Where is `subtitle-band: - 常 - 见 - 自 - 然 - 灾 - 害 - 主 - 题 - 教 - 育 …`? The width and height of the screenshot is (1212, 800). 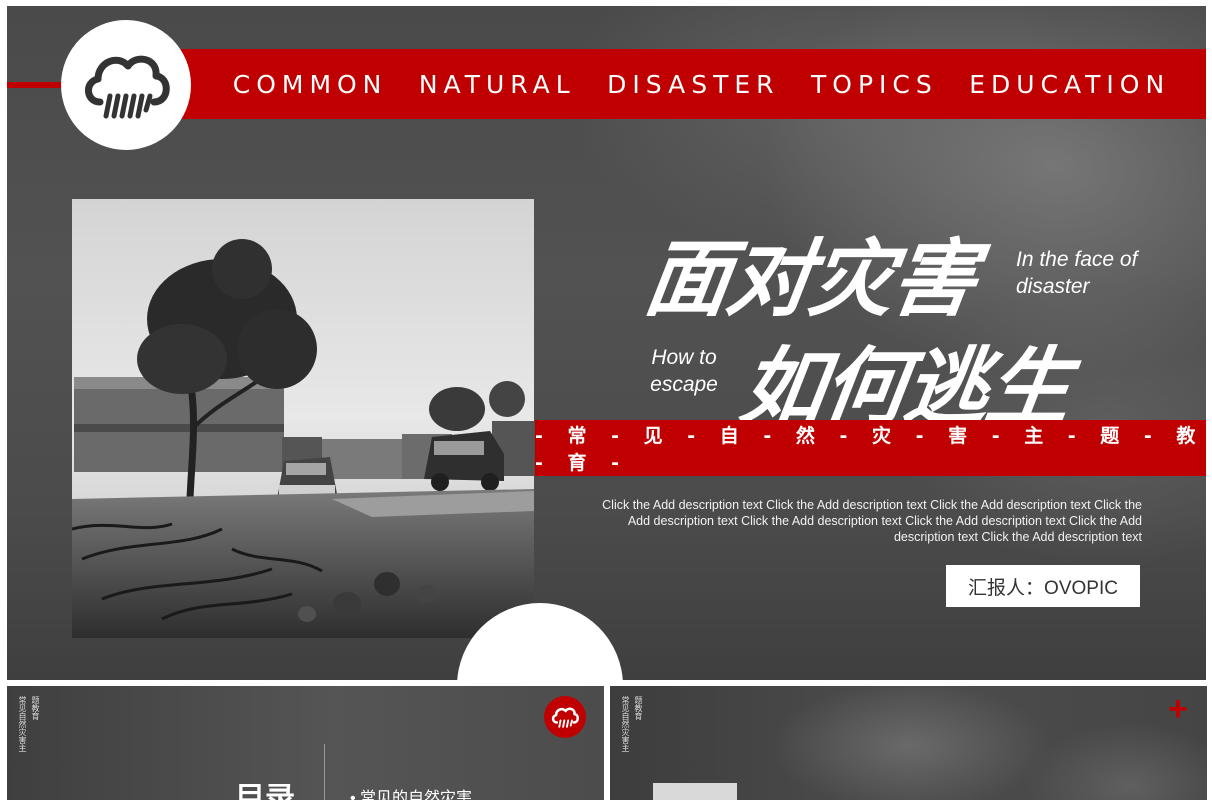 subtitle-band: - 常 - 见 - 自 - 然 - 灾 - 害 - 主 - 题 - 教 - 育 … is located at coordinates (870, 448).